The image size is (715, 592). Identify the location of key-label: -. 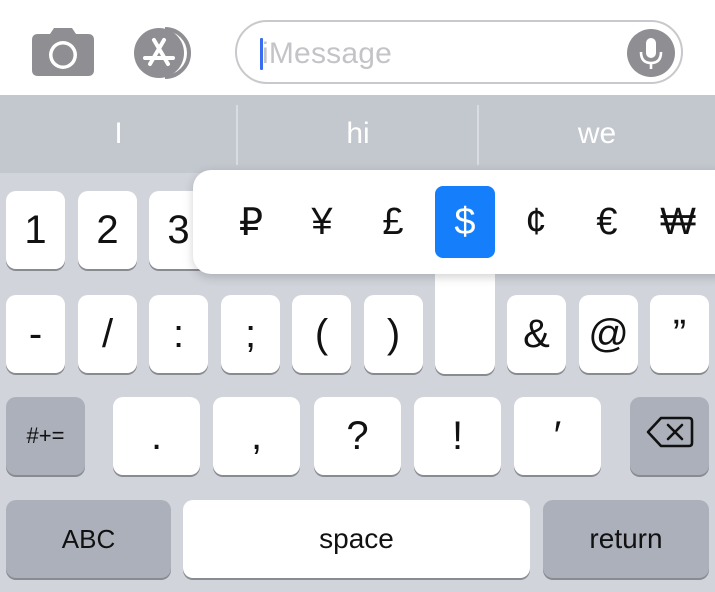
(35, 334).